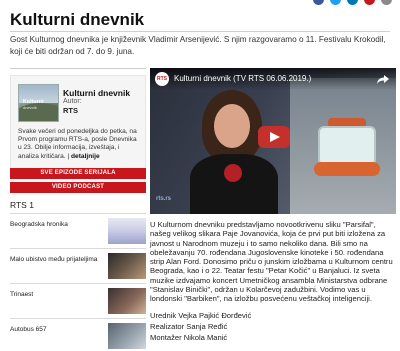 Image resolution: width=400 pixels, height=351 pixels. What do you see at coordinates (274, 137) in the screenshot?
I see `youtube-play-icon` at bounding box center [274, 137].